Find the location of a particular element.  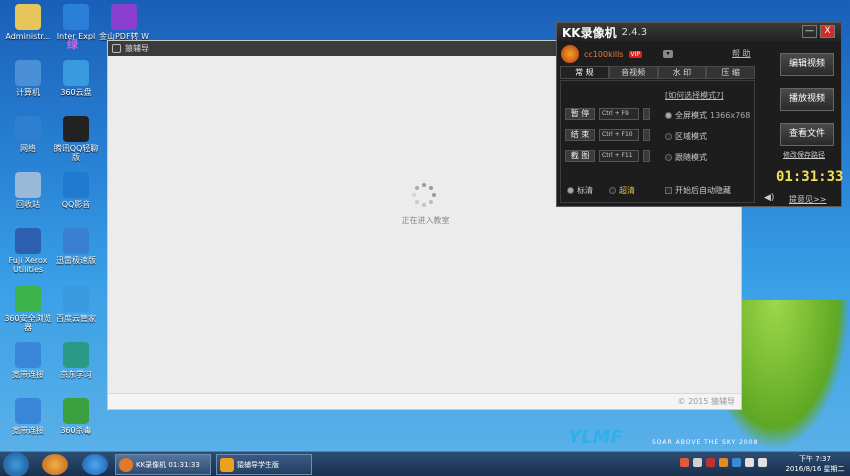

play-video-button: 播放视频 is located at coordinates (807, 99).